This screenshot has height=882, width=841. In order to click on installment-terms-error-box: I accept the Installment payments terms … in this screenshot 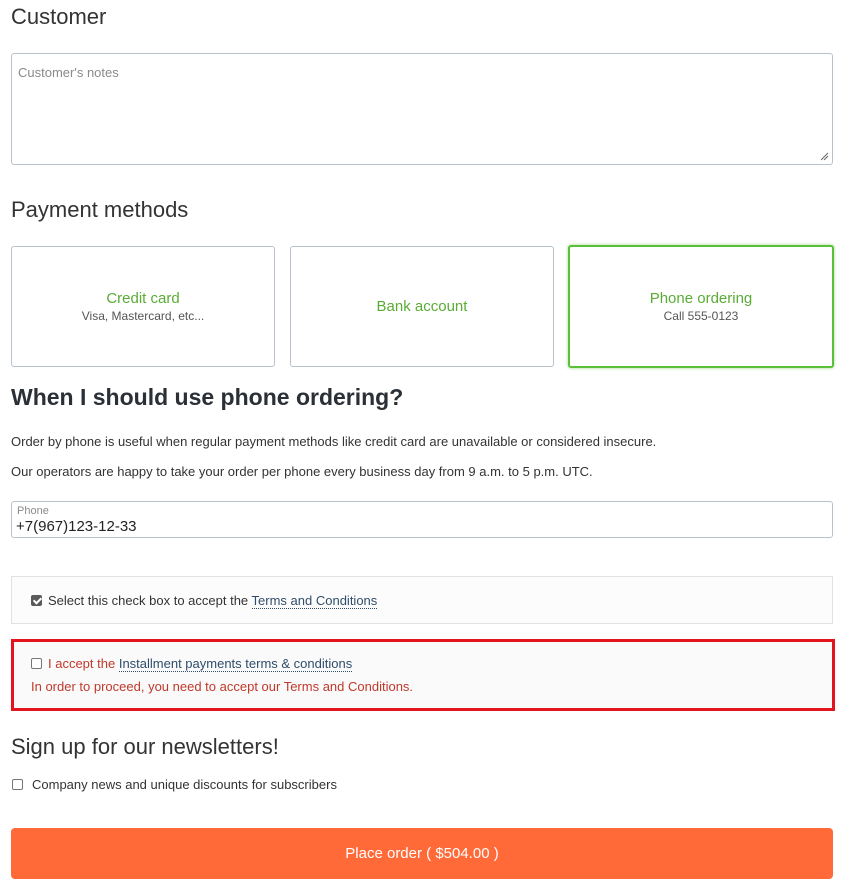, I will do `click(423, 675)`.